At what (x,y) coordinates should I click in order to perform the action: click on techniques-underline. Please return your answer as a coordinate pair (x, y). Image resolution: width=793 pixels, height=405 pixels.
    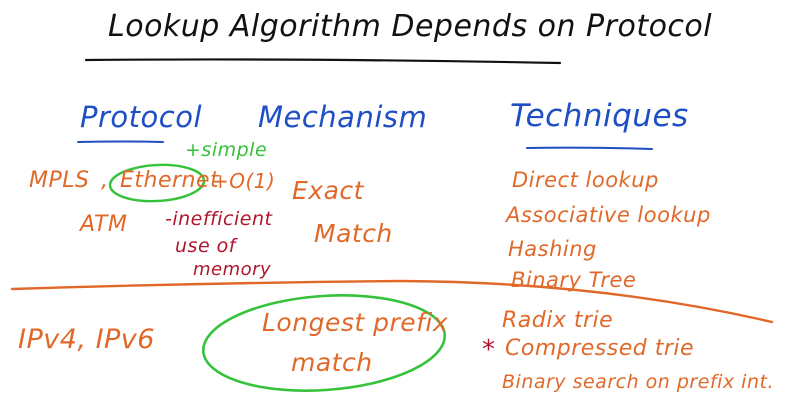
    Looking at the image, I should click on (589, 148).